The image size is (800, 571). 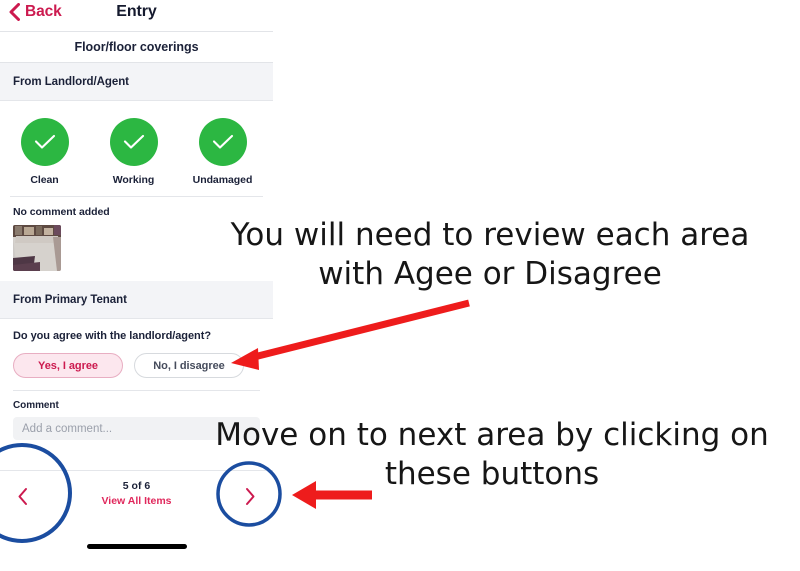 What do you see at coordinates (70, 299) in the screenshot?
I see `section-header-tenant-label: From Primary Tenant` at bounding box center [70, 299].